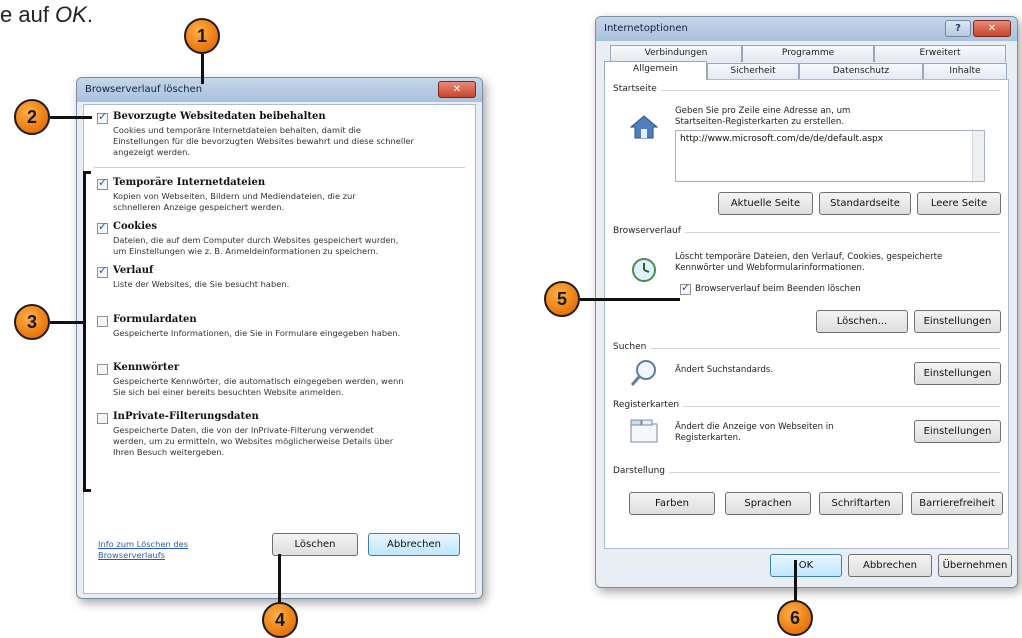  What do you see at coordinates (102, 227) in the screenshot?
I see `cookies-checkbox` at bounding box center [102, 227].